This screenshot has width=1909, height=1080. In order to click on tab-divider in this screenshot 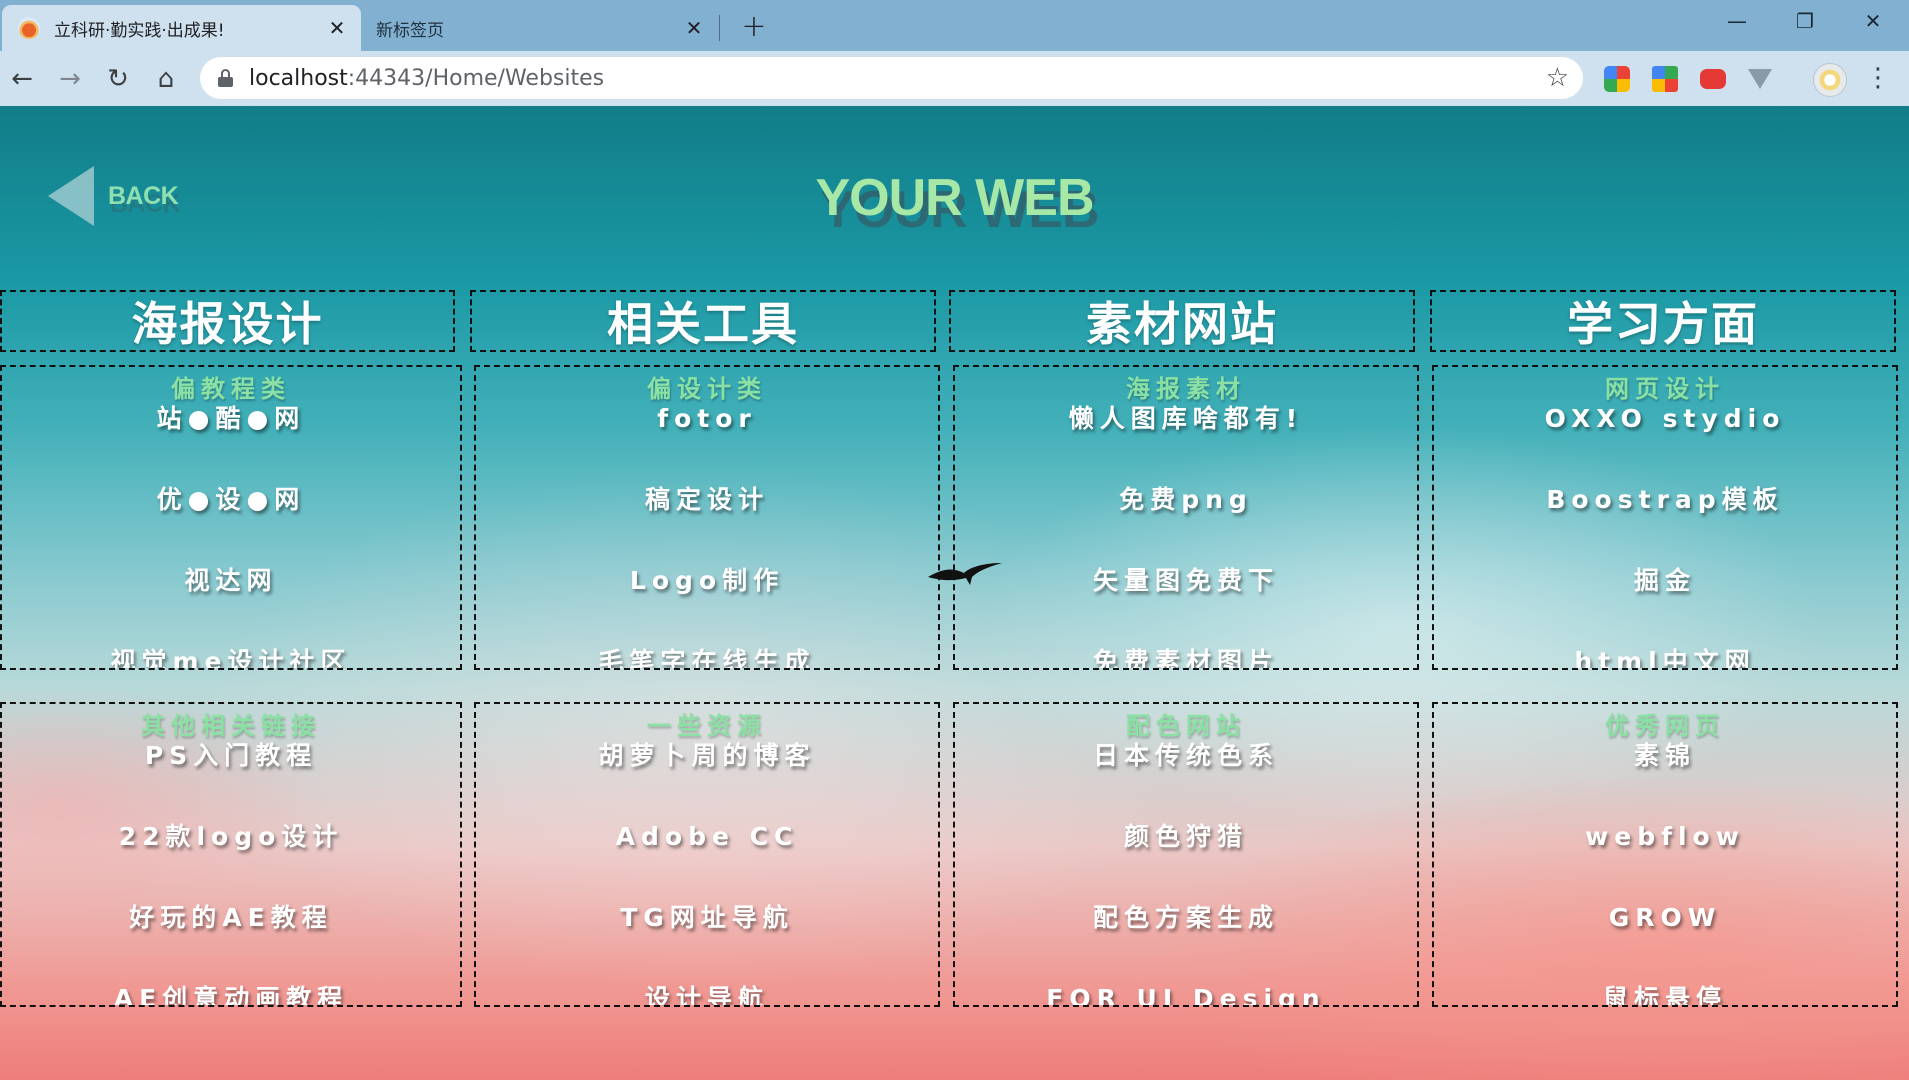, I will do `click(719, 28)`.